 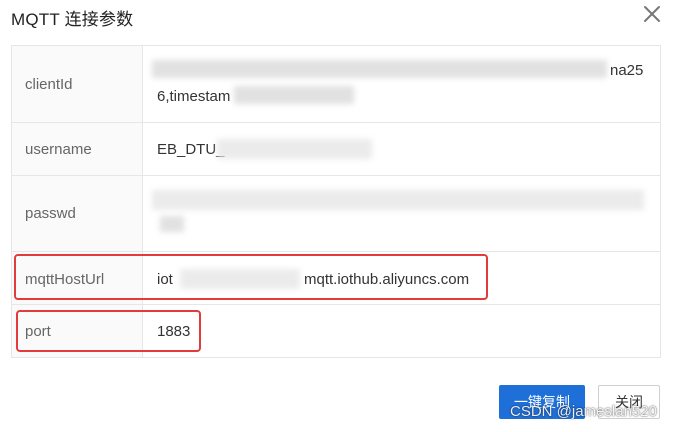 I want to click on highlight-box-mqtthosturl, so click(x=251, y=277).